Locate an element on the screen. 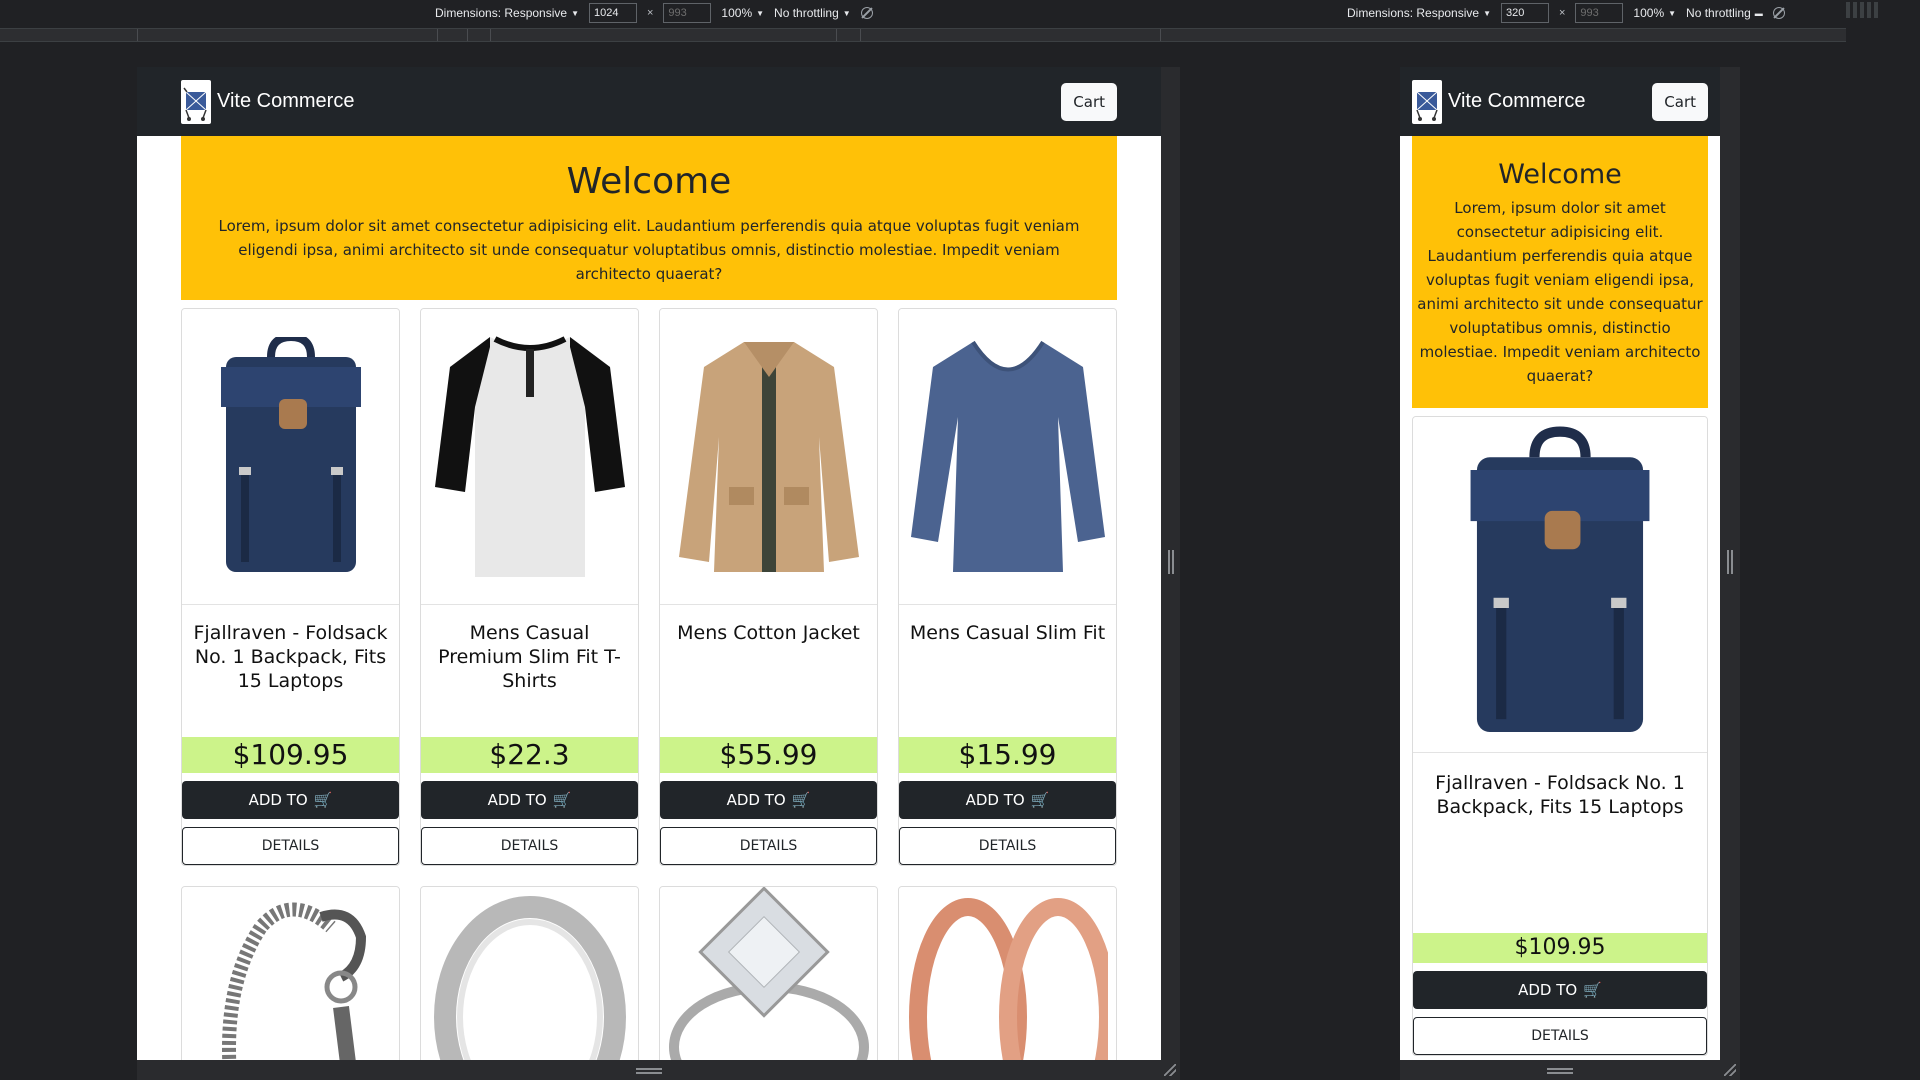 Image resolution: width=1920 pixels, height=1080 pixels. times-icon: × is located at coordinates (1562, 13).